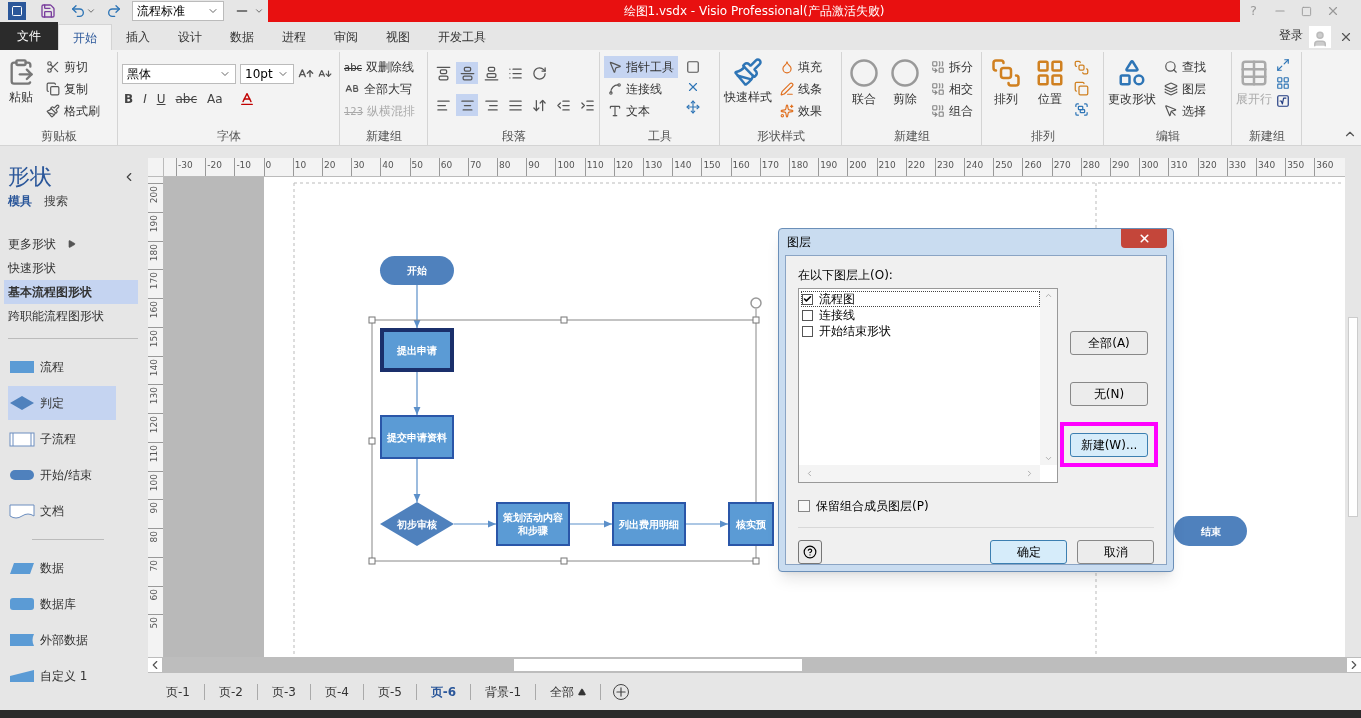  What do you see at coordinates (920, 331) in the screenshot?
I see `layer-item: 开始结束形状` at bounding box center [920, 331].